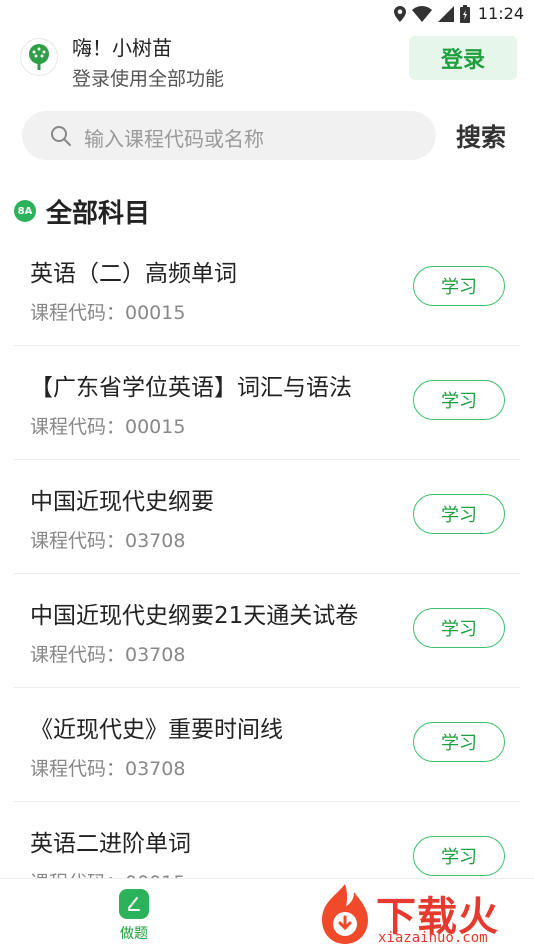 This screenshot has width=534, height=950. What do you see at coordinates (481, 136) in the screenshot?
I see `search-button: 搜索` at bounding box center [481, 136].